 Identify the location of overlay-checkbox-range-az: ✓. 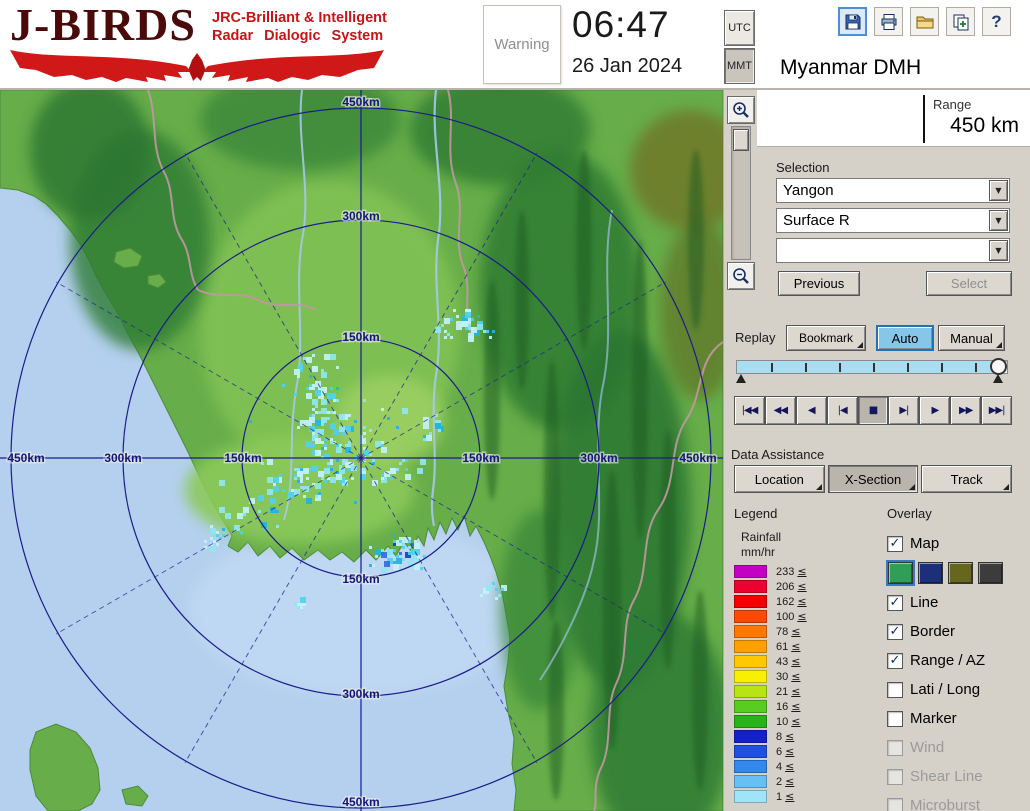
(895, 660).